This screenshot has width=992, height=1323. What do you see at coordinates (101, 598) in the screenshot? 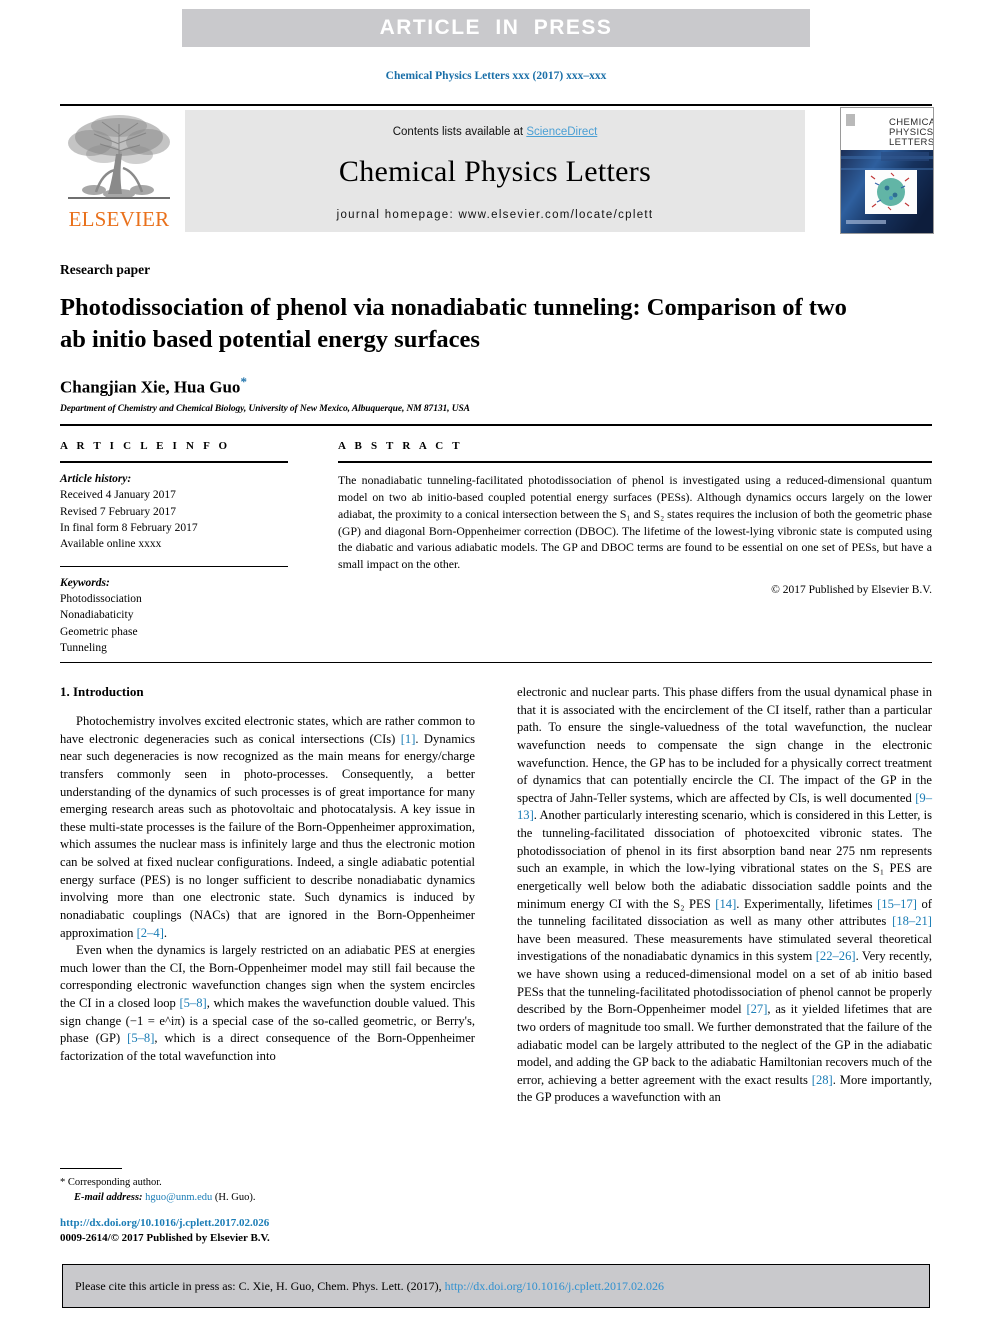
I see `keyword-item: Photodissociation` at bounding box center [101, 598].